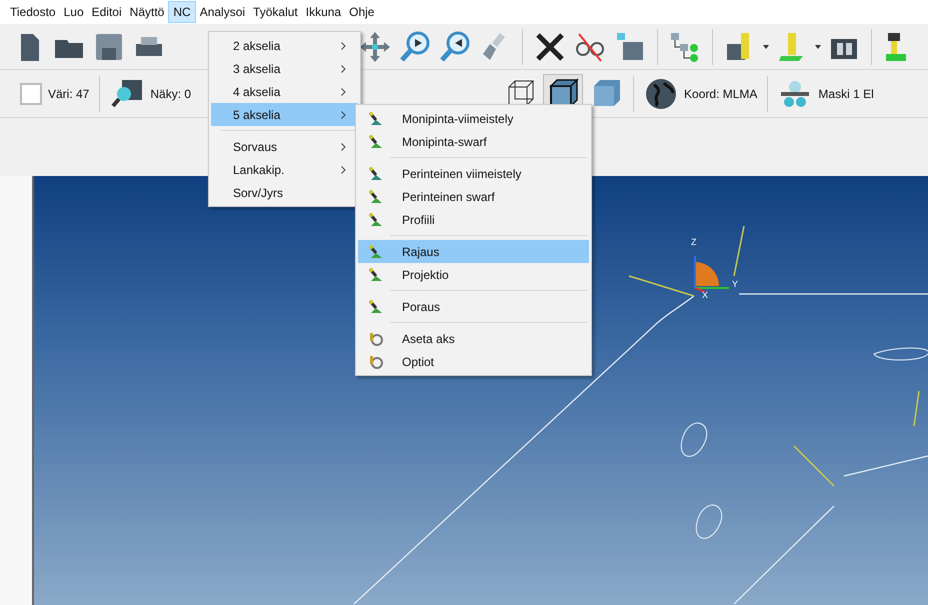 The height and width of the screenshot is (605, 928). What do you see at coordinates (361, 12) in the screenshot?
I see `menu-bar-item: Ohje` at bounding box center [361, 12].